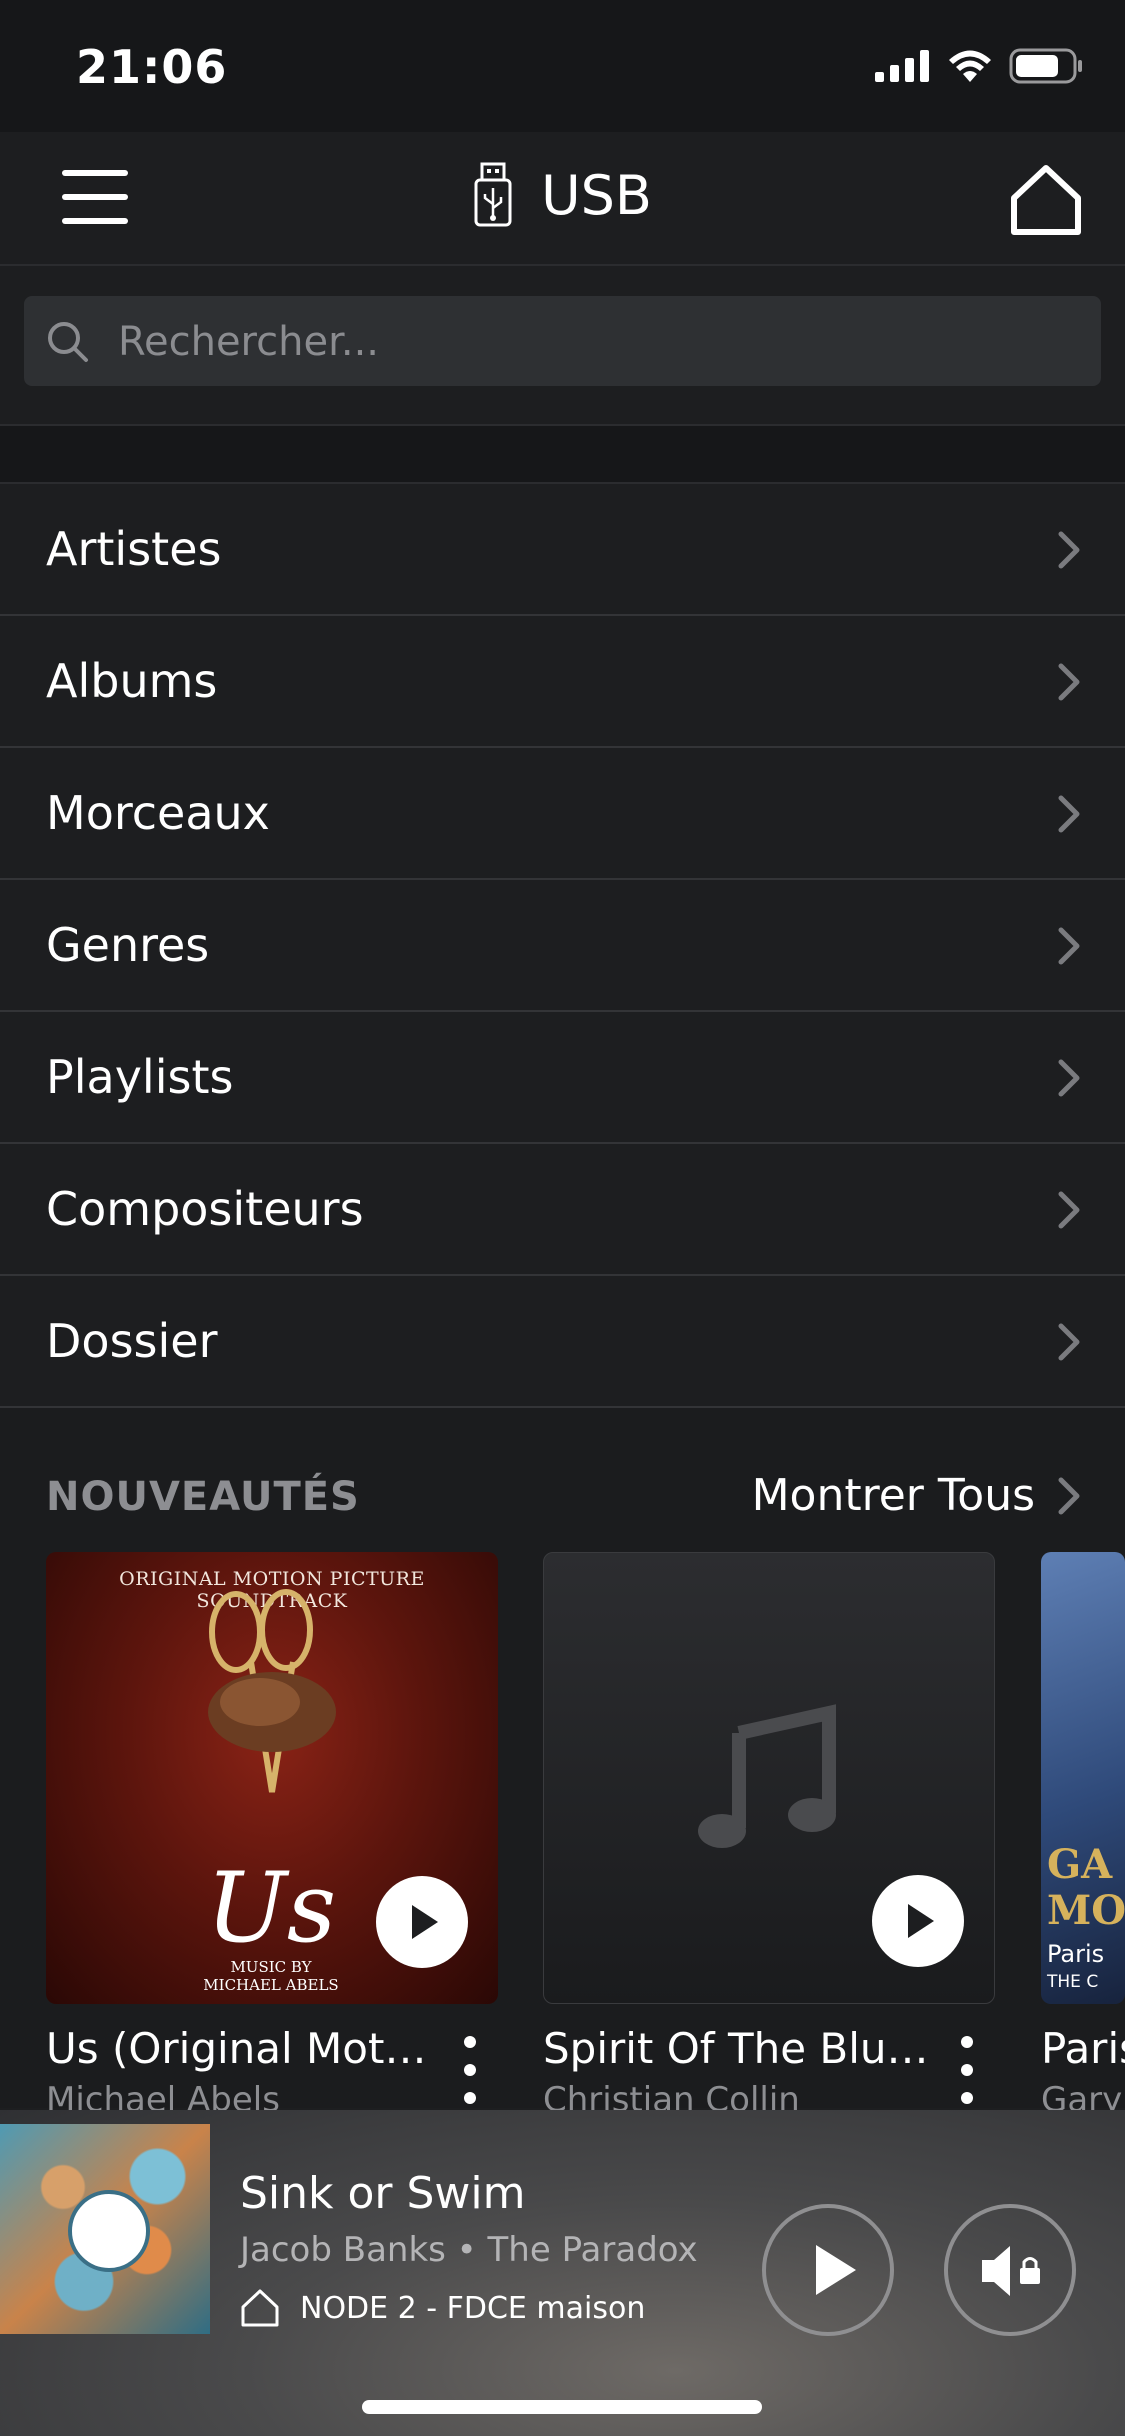  I want to click on album-cover: GA MO Paris THE C, so click(1083, 1778).